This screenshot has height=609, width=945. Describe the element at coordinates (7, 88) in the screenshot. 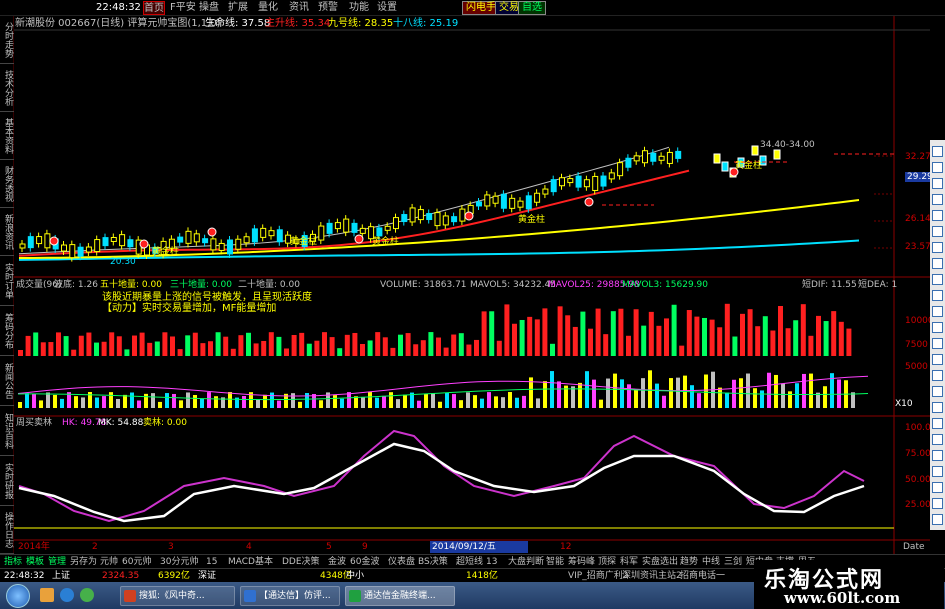

I see `left-tab-1: 技术分析` at that location.